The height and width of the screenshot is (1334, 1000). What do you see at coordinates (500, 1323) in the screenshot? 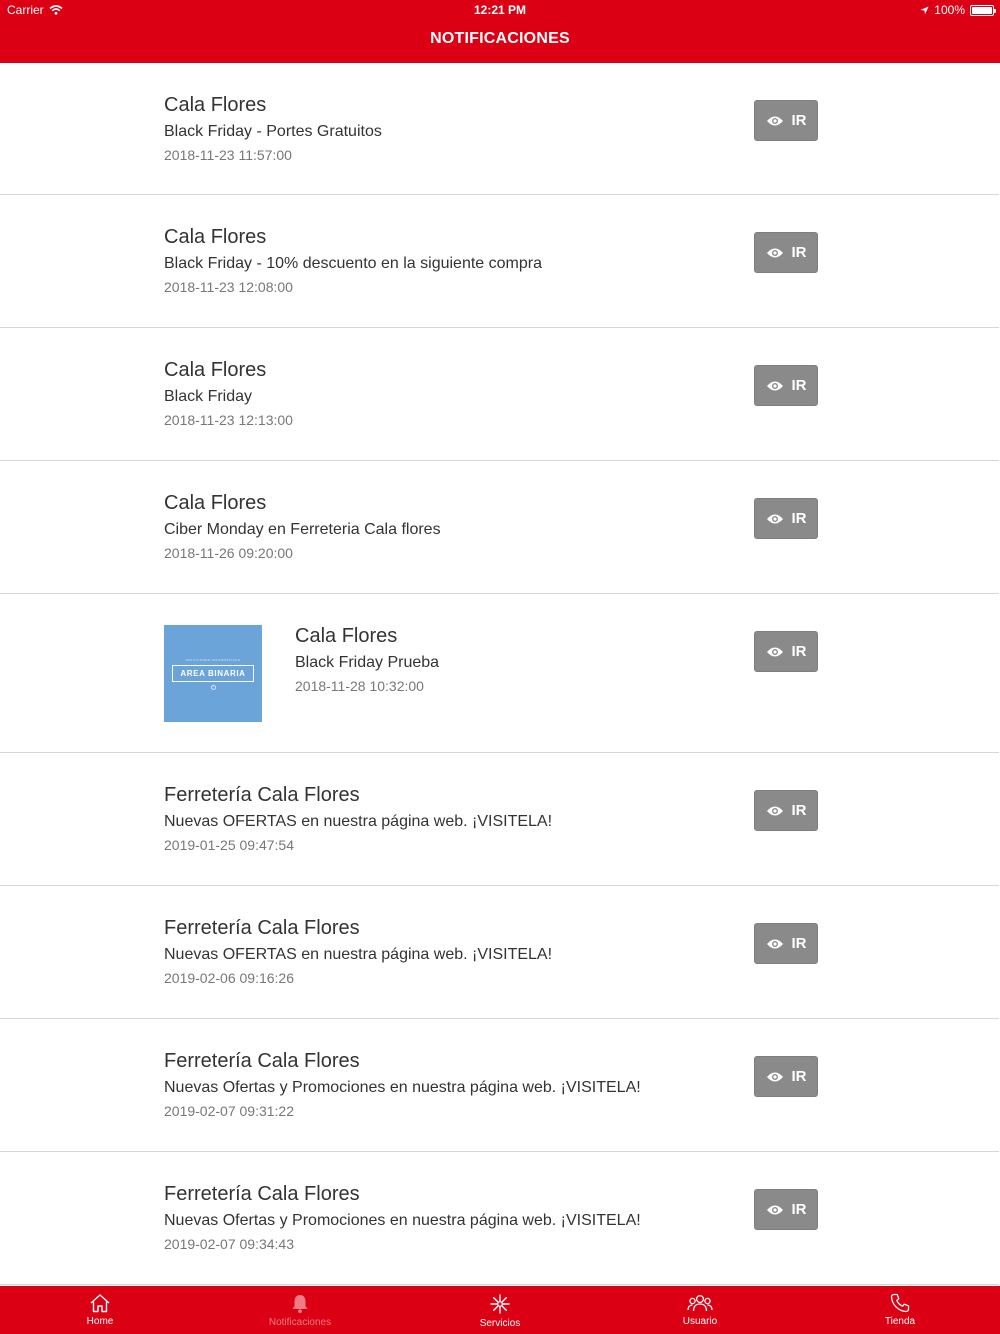
I see `tab-servicios-label: Servicios` at bounding box center [500, 1323].